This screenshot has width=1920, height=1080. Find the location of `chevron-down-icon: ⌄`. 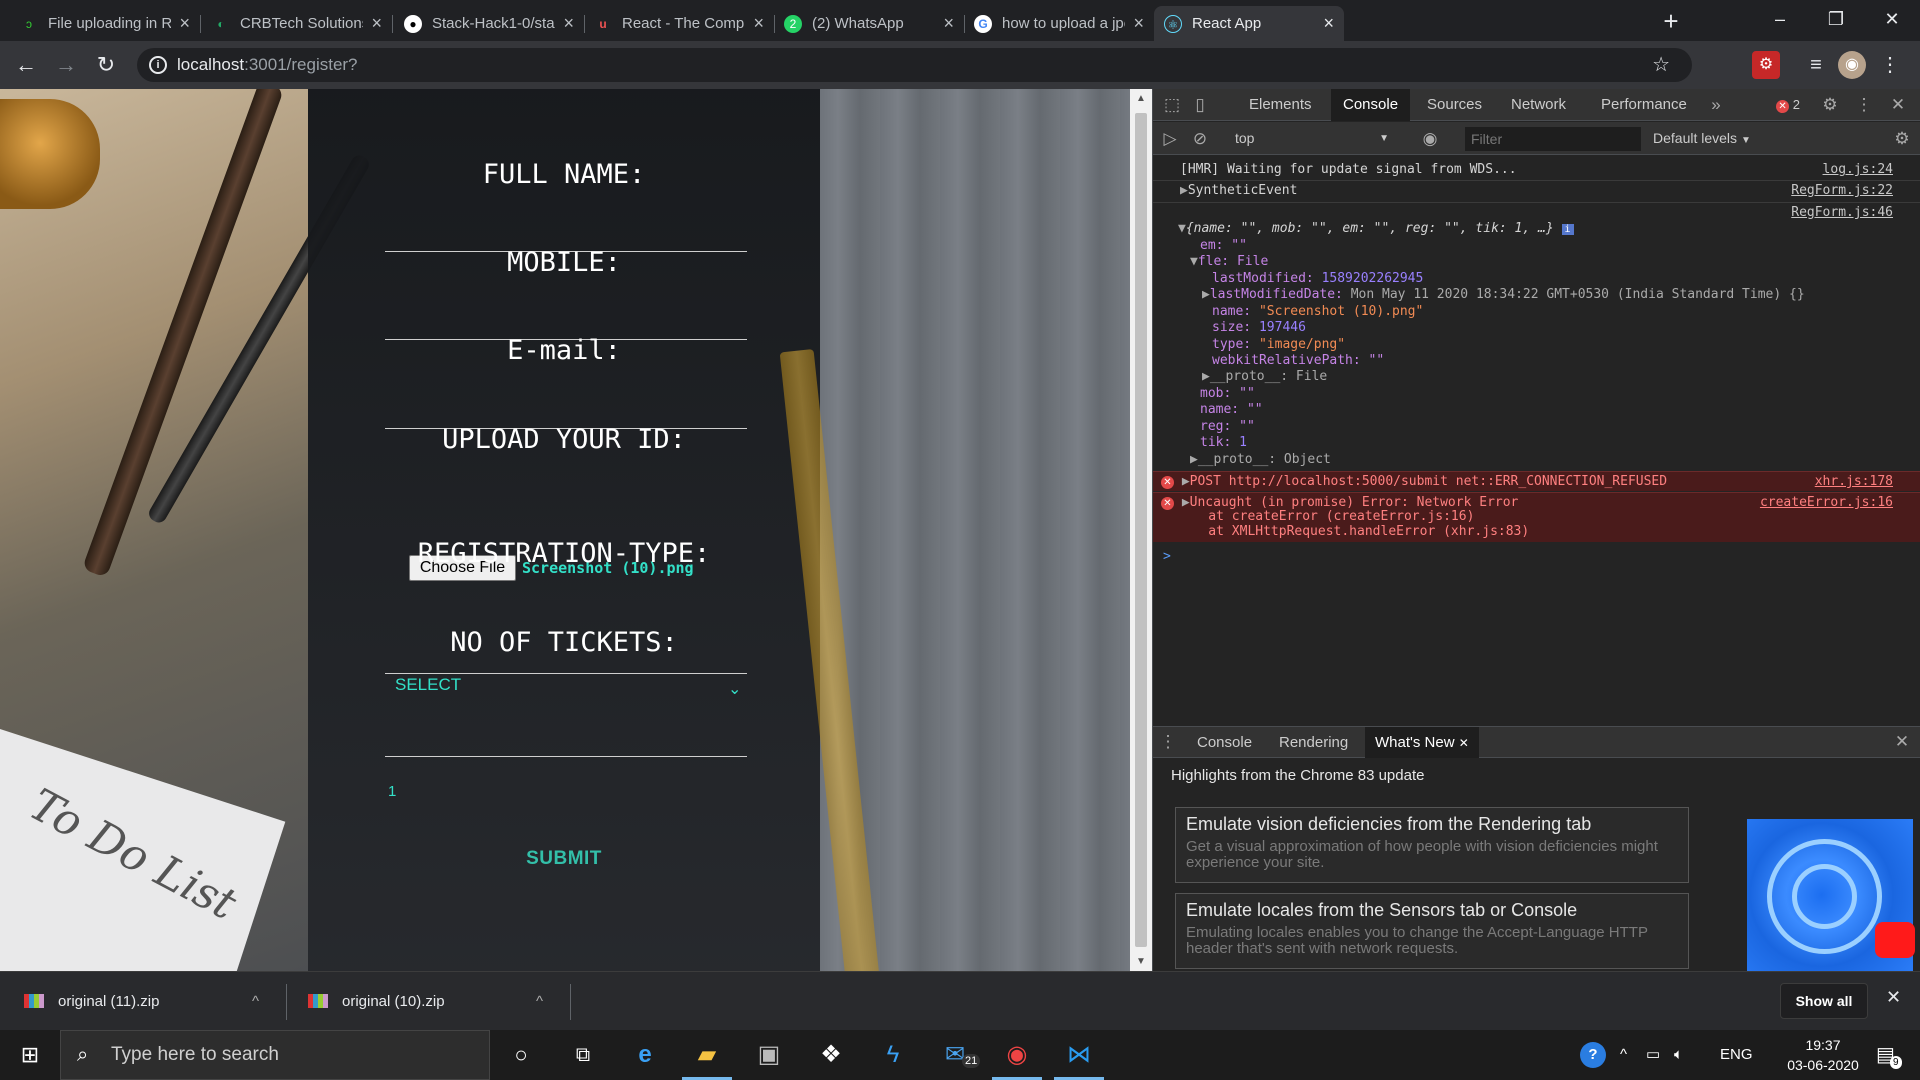

chevron-down-icon: ⌄ is located at coordinates (734, 689).